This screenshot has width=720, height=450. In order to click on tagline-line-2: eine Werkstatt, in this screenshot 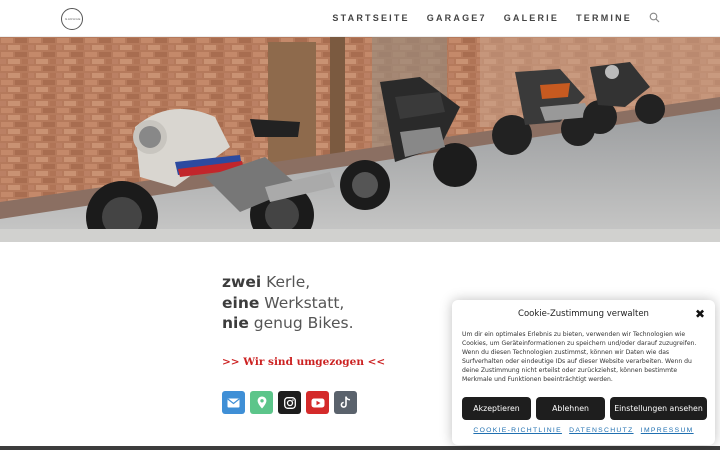, I will do `click(288, 303)`.